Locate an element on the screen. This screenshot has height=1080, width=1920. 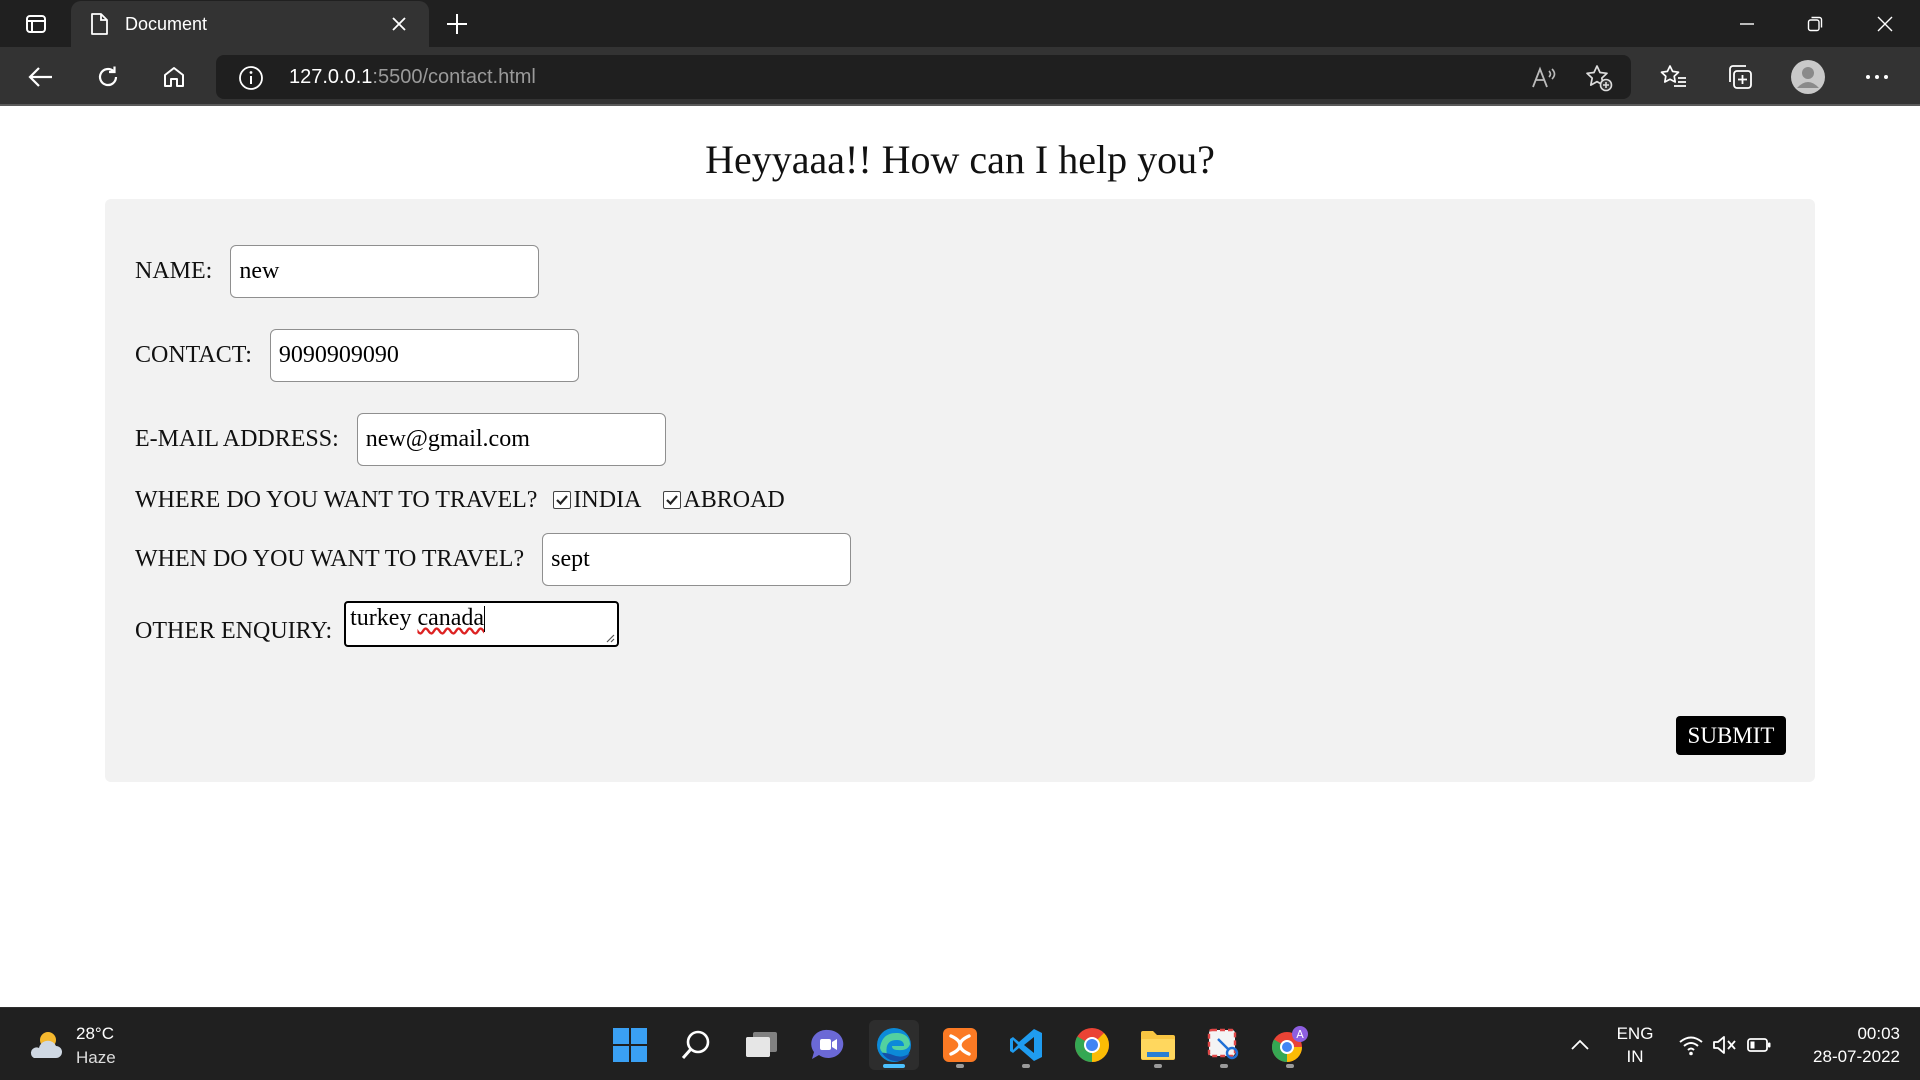
taskbar-edge is located at coordinates (894, 1045).